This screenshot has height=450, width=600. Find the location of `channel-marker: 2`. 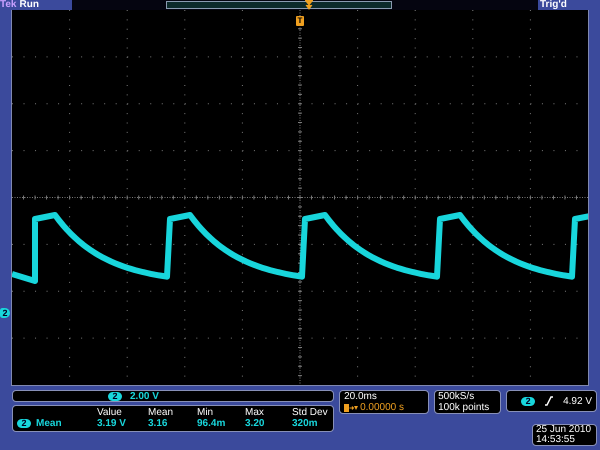

channel-marker: 2 is located at coordinates (5, 313).